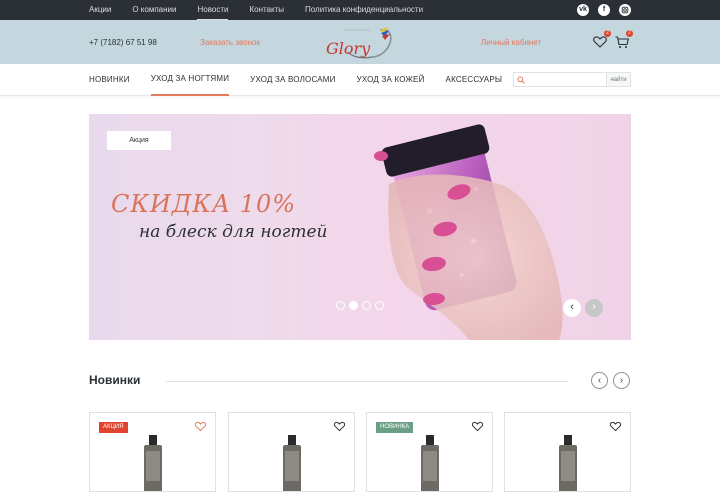  What do you see at coordinates (353, 305) in the screenshot?
I see `slider-dot-active` at bounding box center [353, 305].